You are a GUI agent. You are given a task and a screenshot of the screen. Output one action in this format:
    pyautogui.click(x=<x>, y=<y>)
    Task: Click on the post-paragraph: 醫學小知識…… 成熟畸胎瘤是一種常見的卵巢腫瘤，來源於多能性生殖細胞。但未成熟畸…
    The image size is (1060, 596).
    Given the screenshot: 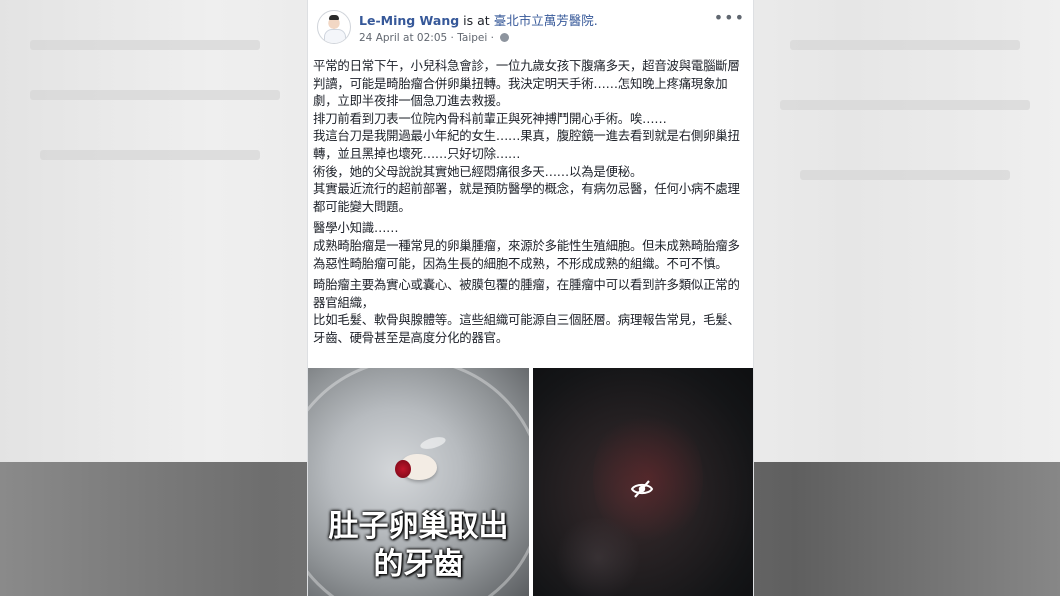 What is the action you would take?
    pyautogui.click(x=526, y=245)
    